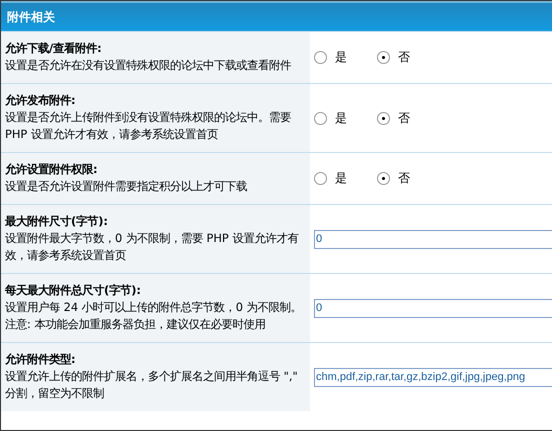  Describe the element at coordinates (152, 385) in the screenshot. I see `setting-description: 设置允许上传的附件扩展名，多个扩展名之间用半角逗号 "," 分割，留空为不限制` at that location.